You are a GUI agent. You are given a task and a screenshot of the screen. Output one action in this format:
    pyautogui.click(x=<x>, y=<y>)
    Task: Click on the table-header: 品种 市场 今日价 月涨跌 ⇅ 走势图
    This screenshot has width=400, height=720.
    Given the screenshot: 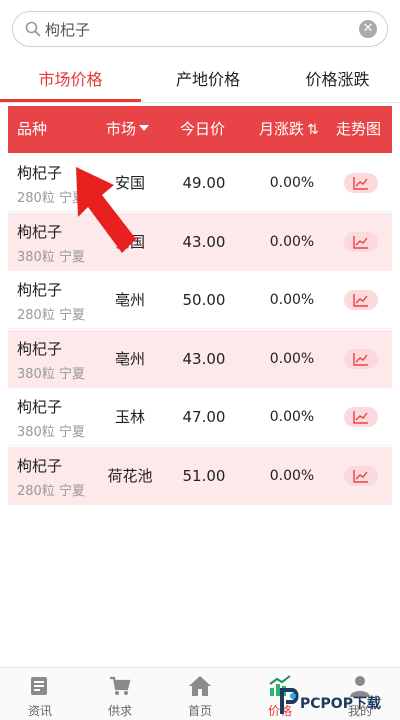 What is the action you would take?
    pyautogui.click(x=200, y=129)
    